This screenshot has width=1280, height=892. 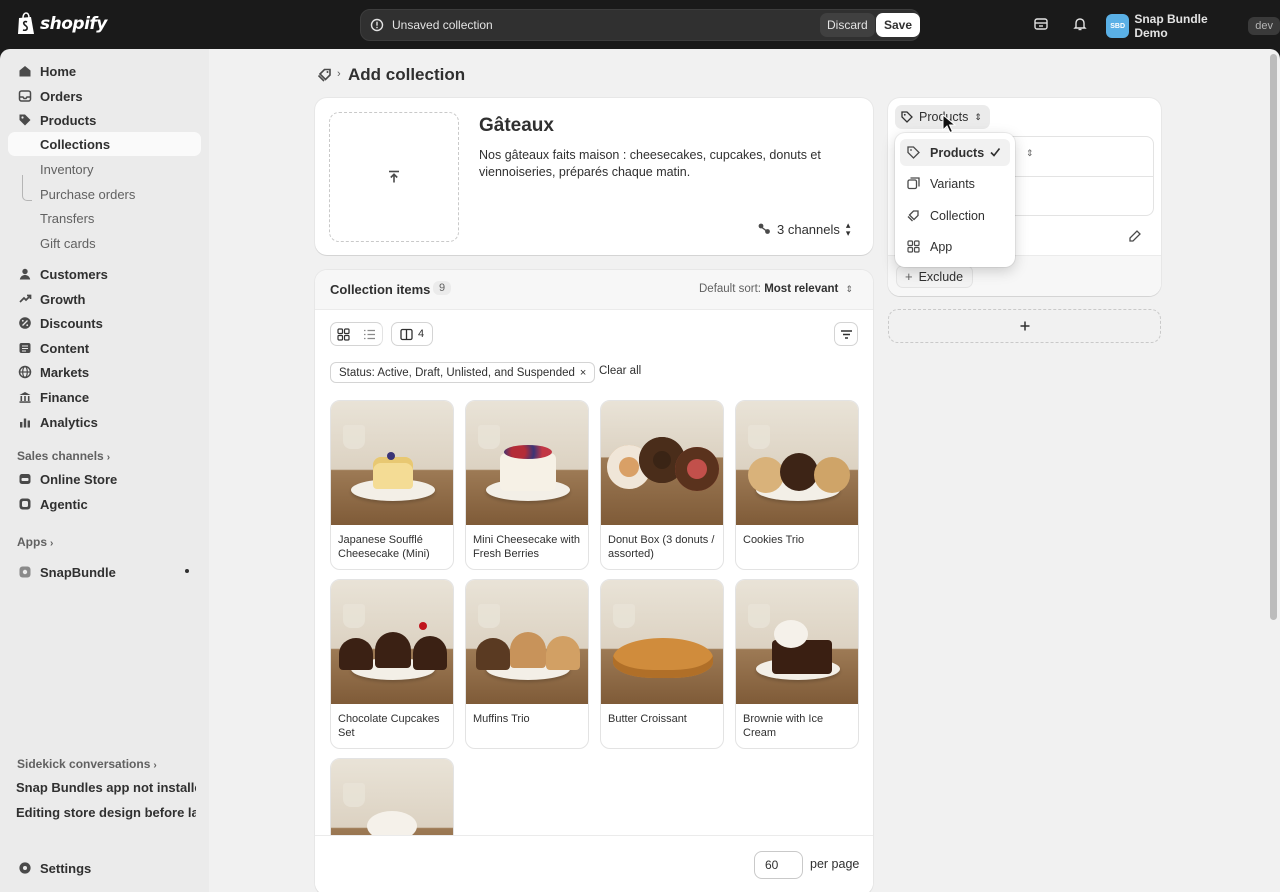 I want to click on sidebar-item-collections: Collections, so click(x=104, y=144).